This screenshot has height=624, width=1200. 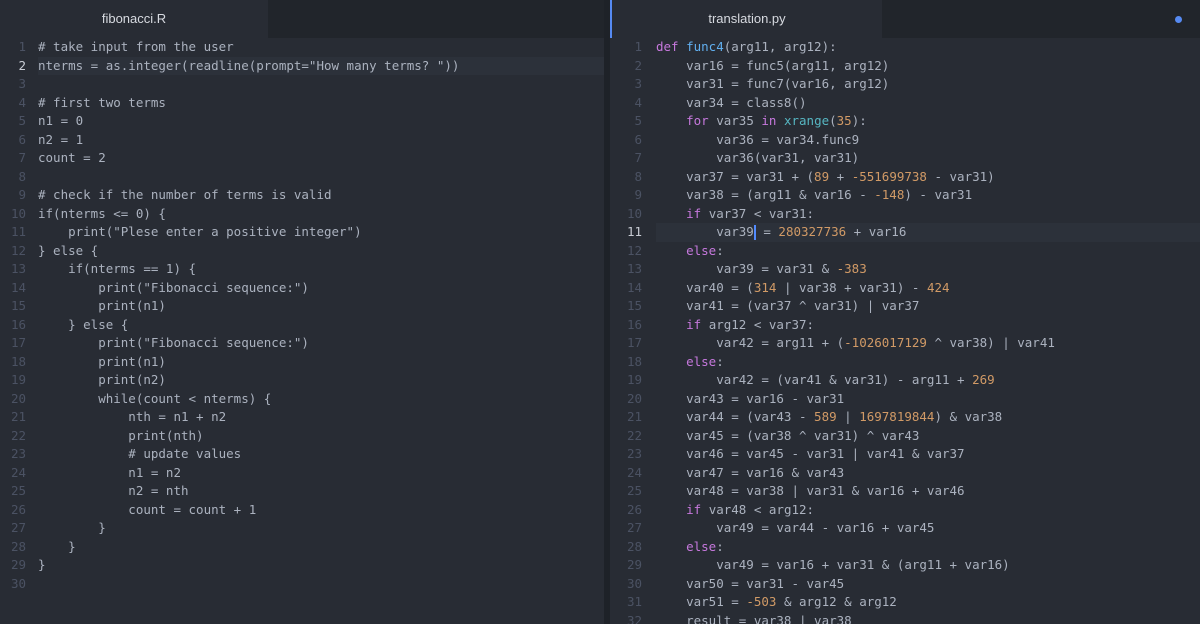 What do you see at coordinates (18, 472) in the screenshot?
I see `line-number: 24` at bounding box center [18, 472].